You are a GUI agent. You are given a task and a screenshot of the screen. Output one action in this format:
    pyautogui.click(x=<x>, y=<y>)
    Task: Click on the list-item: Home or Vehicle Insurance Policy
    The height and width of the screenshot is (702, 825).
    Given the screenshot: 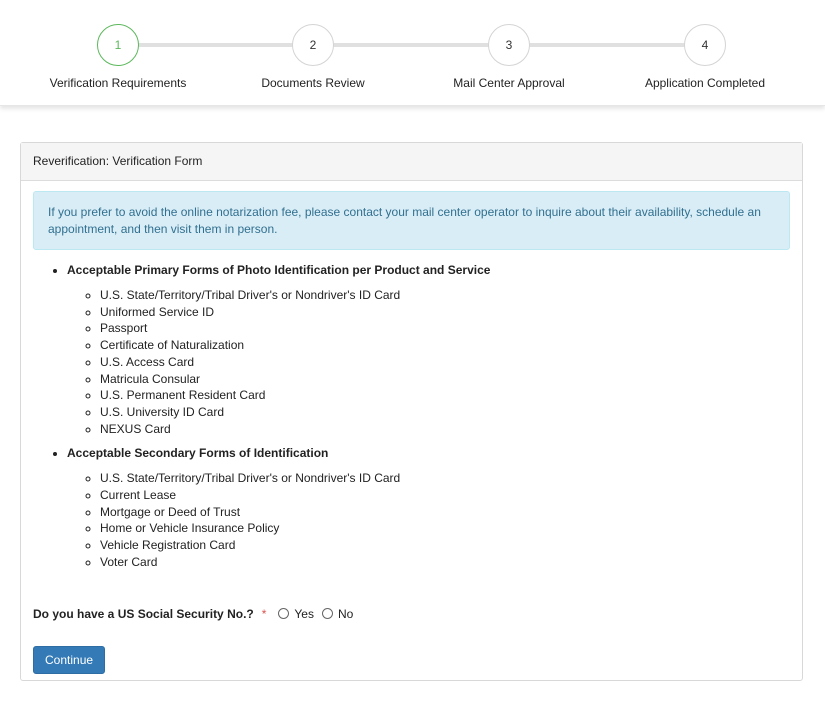 What is the action you would take?
    pyautogui.click(x=445, y=528)
    